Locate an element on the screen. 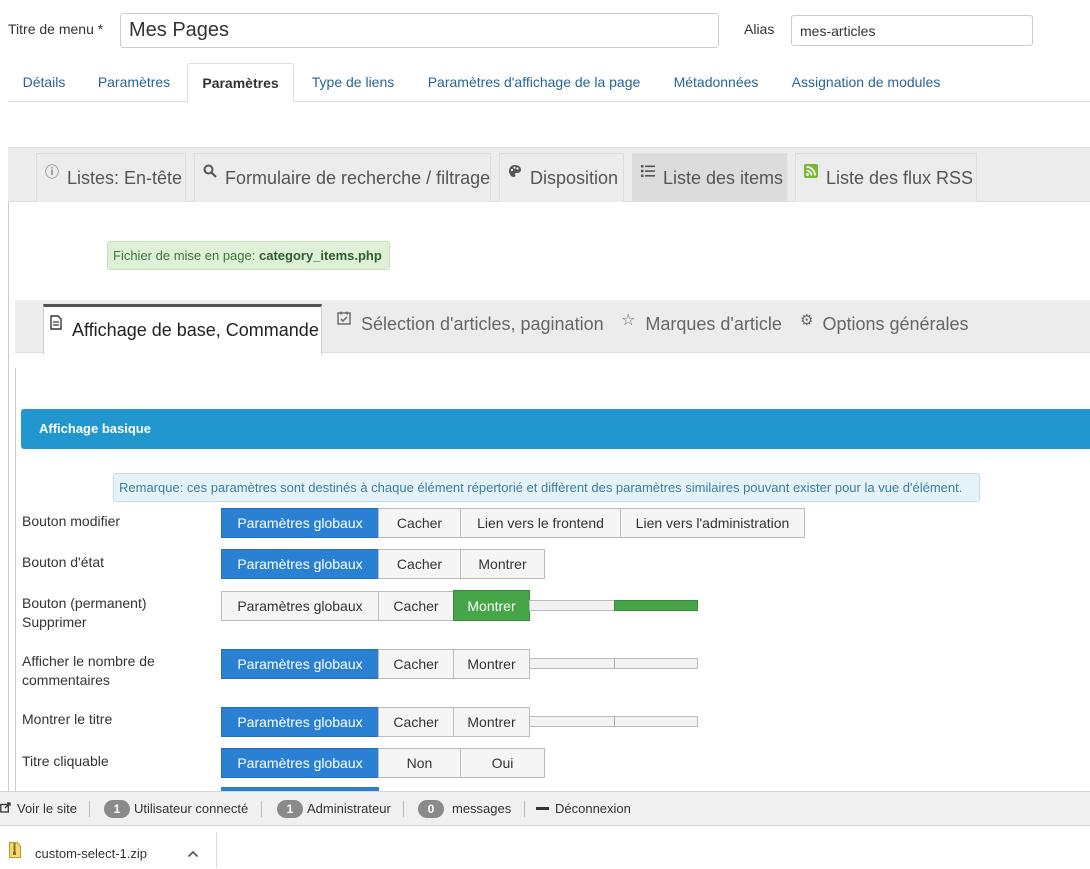  innertab-label: Options générales is located at coordinates (895, 324).